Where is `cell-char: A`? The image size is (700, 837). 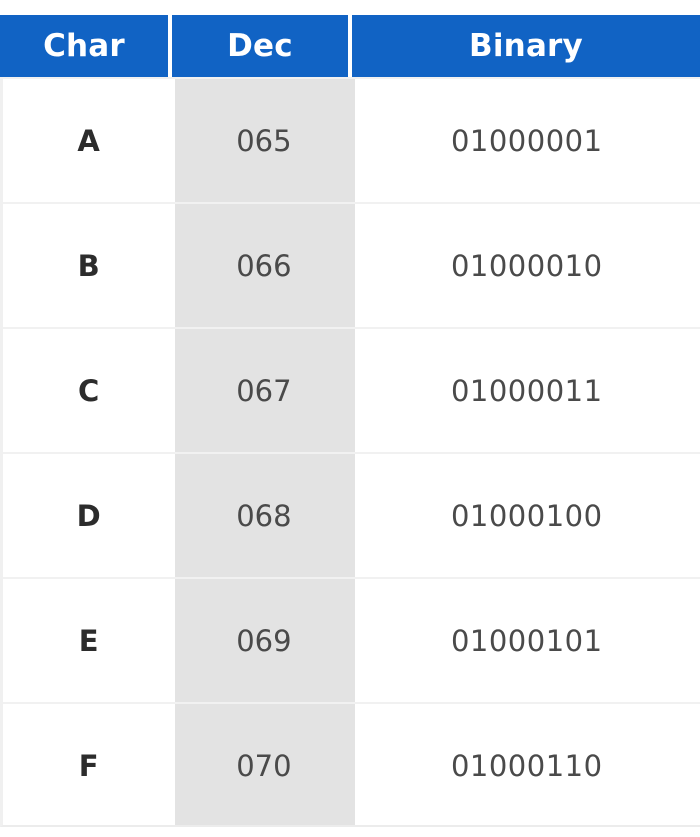 cell-char: A is located at coordinates (88, 140).